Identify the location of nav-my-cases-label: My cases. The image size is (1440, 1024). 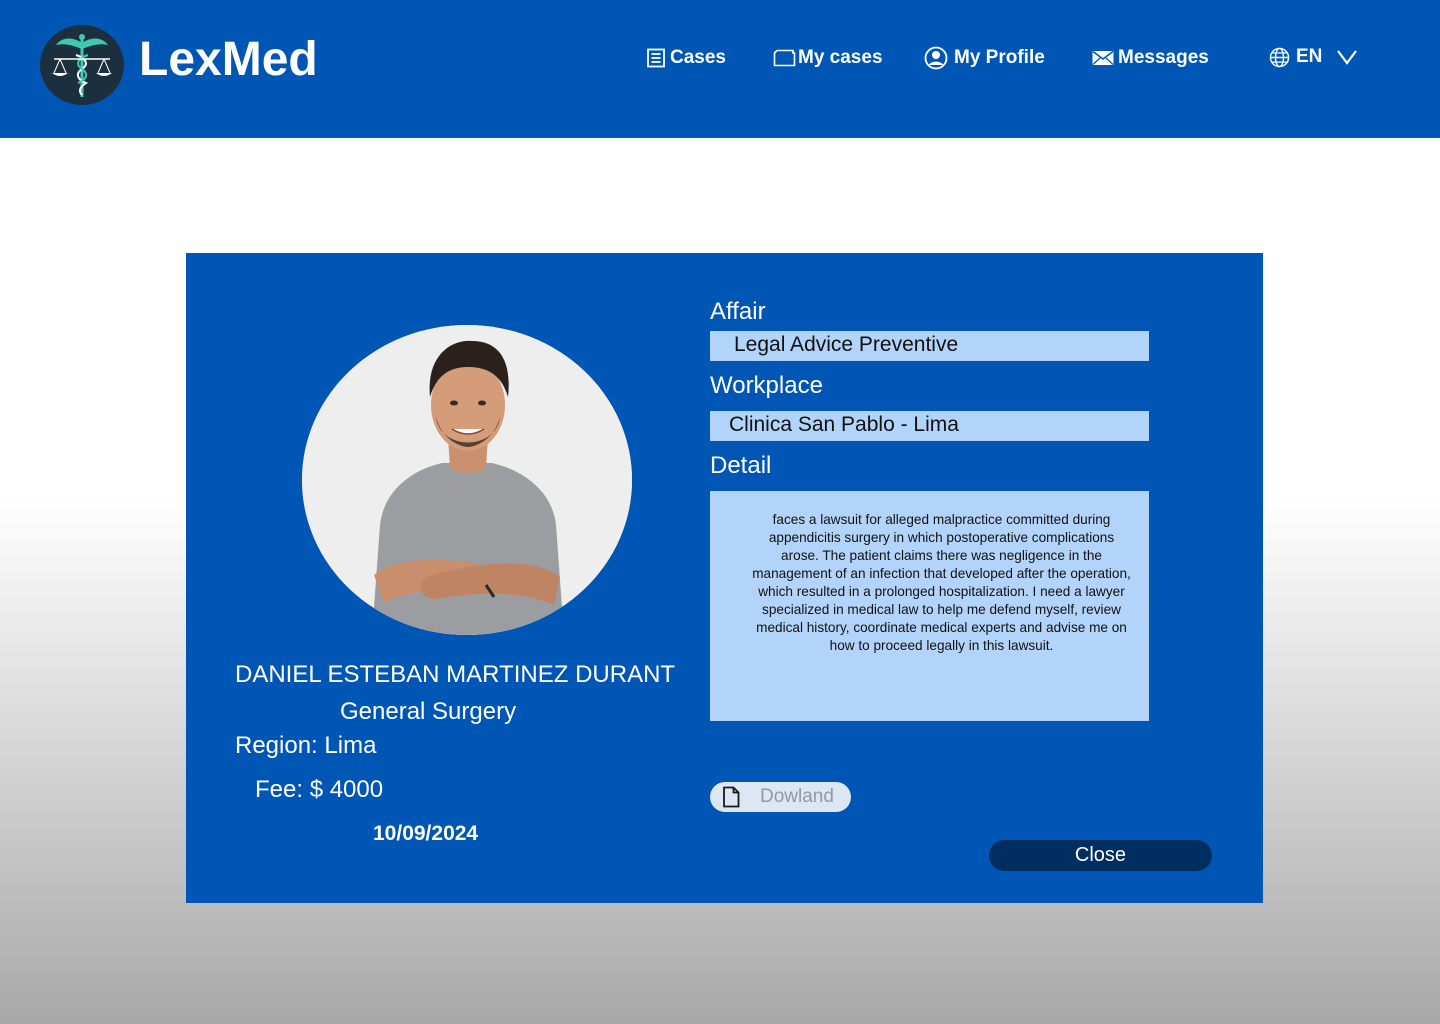
(840, 57).